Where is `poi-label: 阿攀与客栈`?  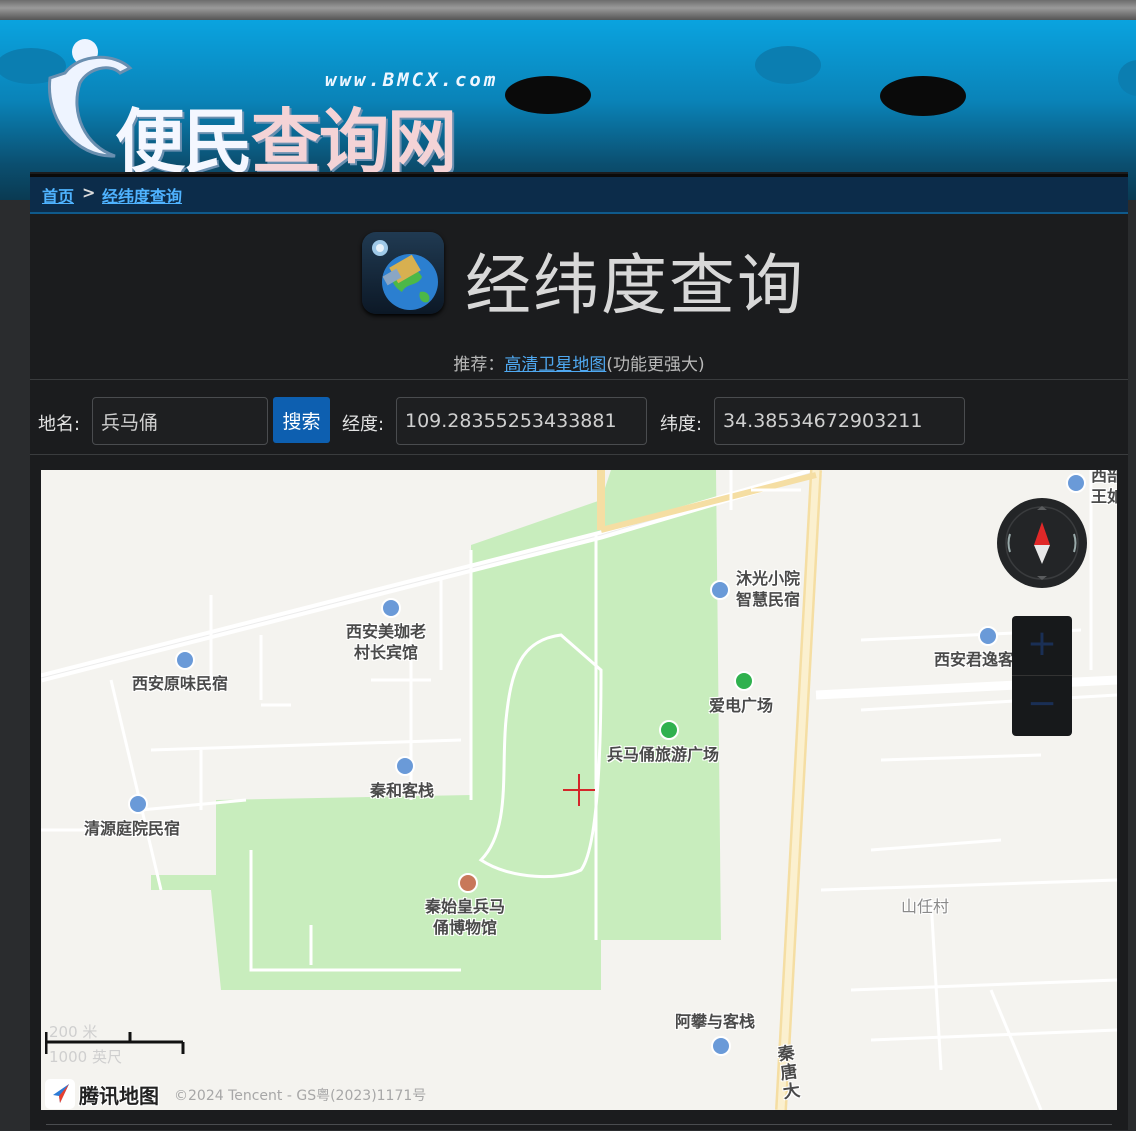
poi-label: 阿攀与客栈 is located at coordinates (715, 1021).